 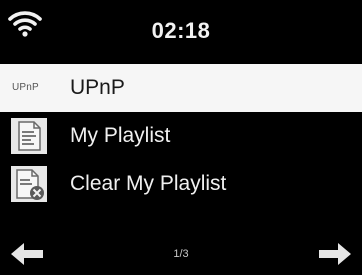 What do you see at coordinates (29, 136) in the screenshot?
I see `playlist-icon` at bounding box center [29, 136].